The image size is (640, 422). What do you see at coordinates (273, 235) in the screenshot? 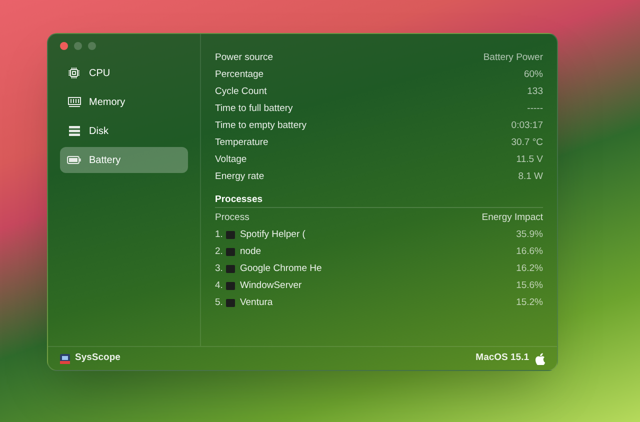
I see `process-name: Spotify Helper (` at bounding box center [273, 235].